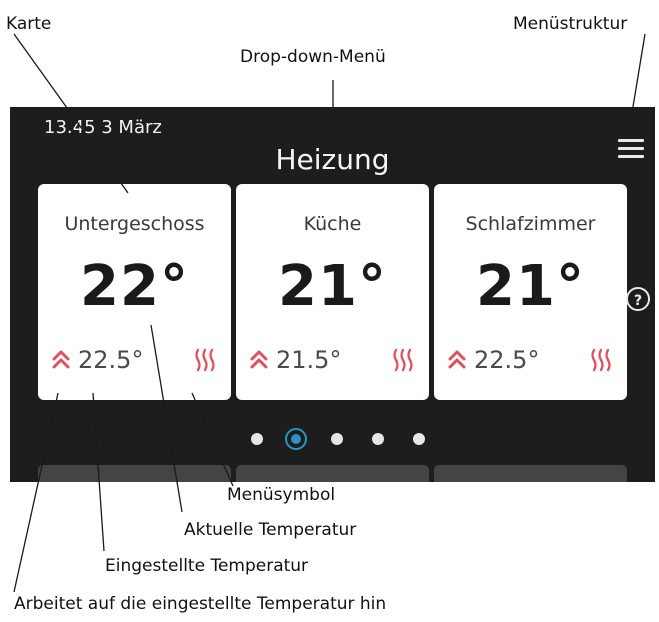 Image resolution: width=659 pixels, height=622 pixels. Describe the element at coordinates (71, 113) in the screenshot. I see `leader-karte` at that location.